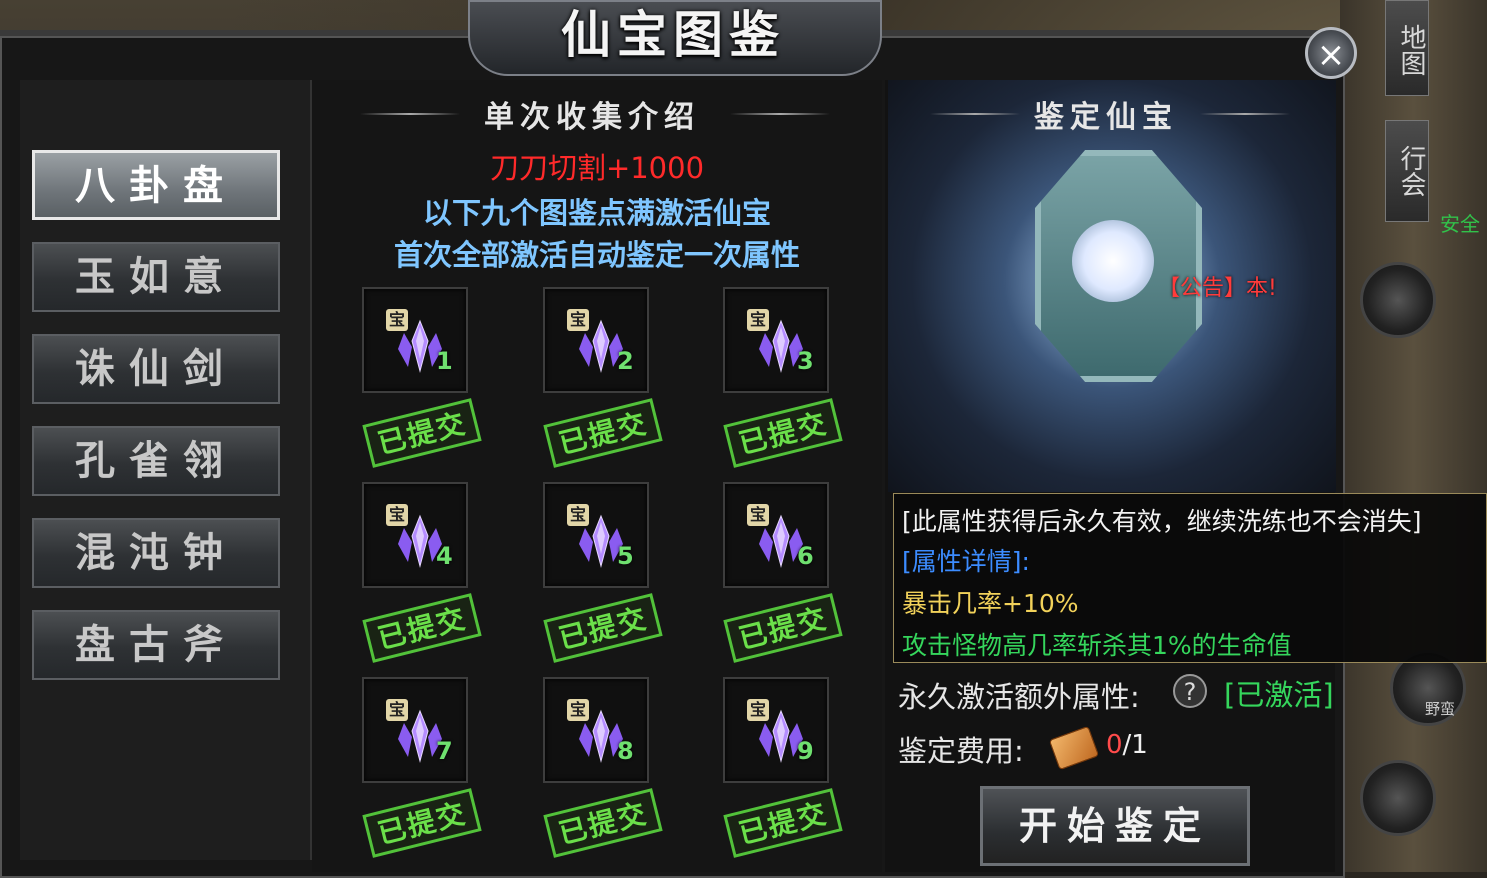 This screenshot has width=1487, height=878. I want to click on nav-item-ruyi: 玉如意, so click(156, 277).